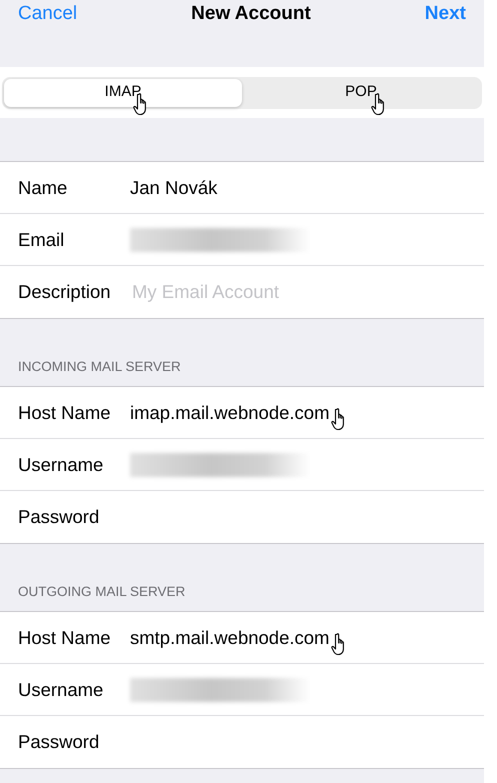 The image size is (497, 783). Describe the element at coordinates (65, 292) in the screenshot. I see `field-label: Description` at that location.